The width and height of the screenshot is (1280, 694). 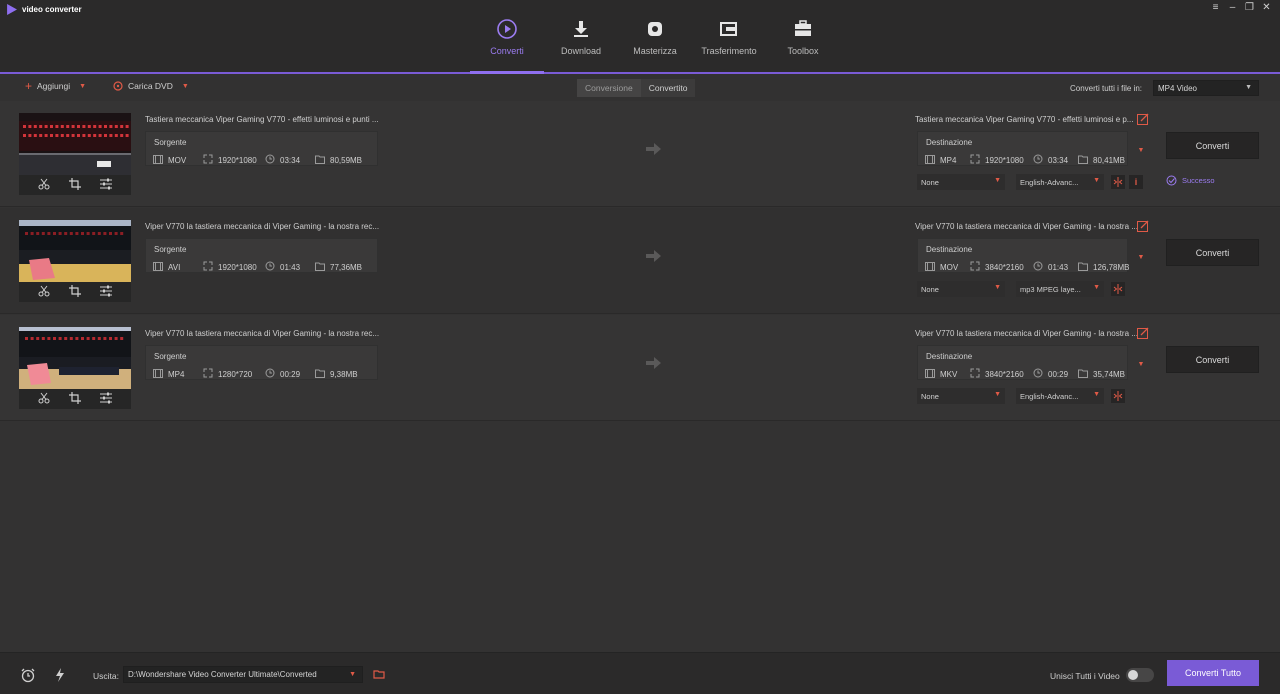 What do you see at coordinates (1206, 88) in the screenshot?
I see `target-format-select: MP4 Video ▼` at bounding box center [1206, 88].